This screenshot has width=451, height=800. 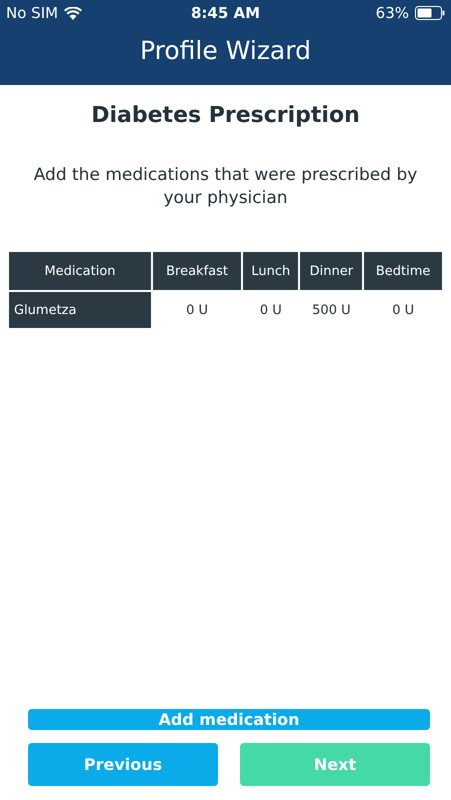 What do you see at coordinates (80, 310) in the screenshot?
I see `table-cell: Glumetza` at bounding box center [80, 310].